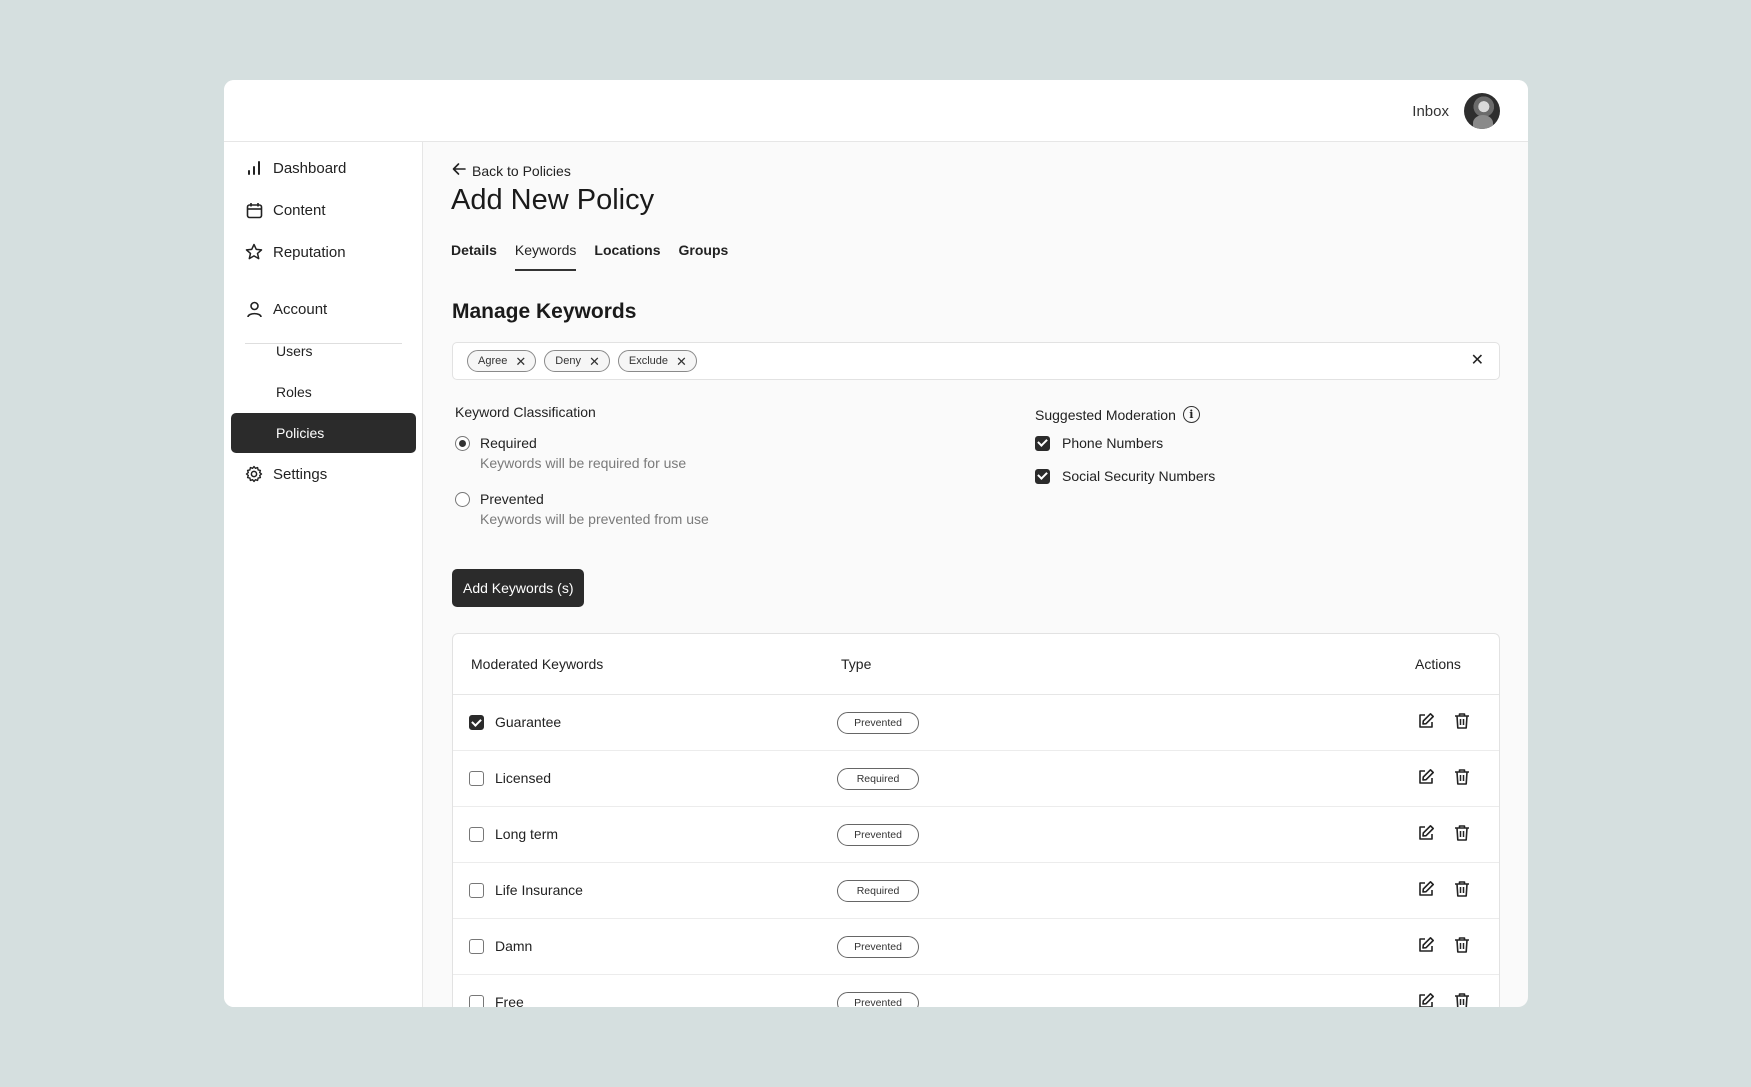 This screenshot has width=1751, height=1087. I want to click on sidebar-item-policies: Policies, so click(323, 433).